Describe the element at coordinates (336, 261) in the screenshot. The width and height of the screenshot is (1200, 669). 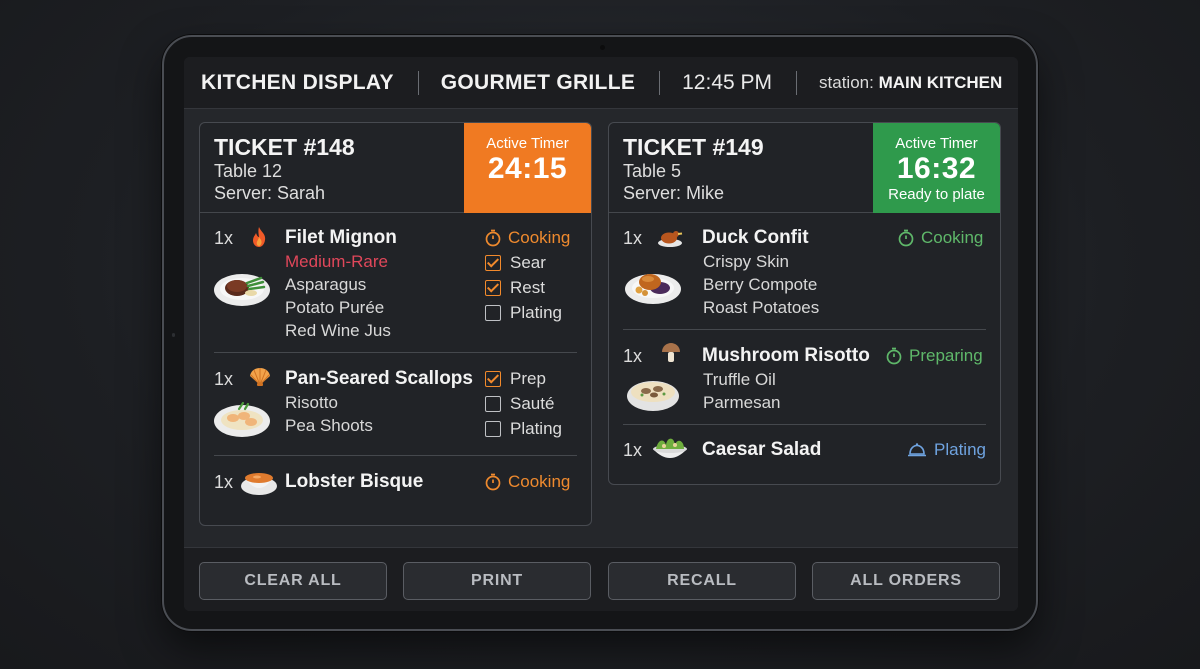
I see `item-modifier: Medium-Rare` at that location.